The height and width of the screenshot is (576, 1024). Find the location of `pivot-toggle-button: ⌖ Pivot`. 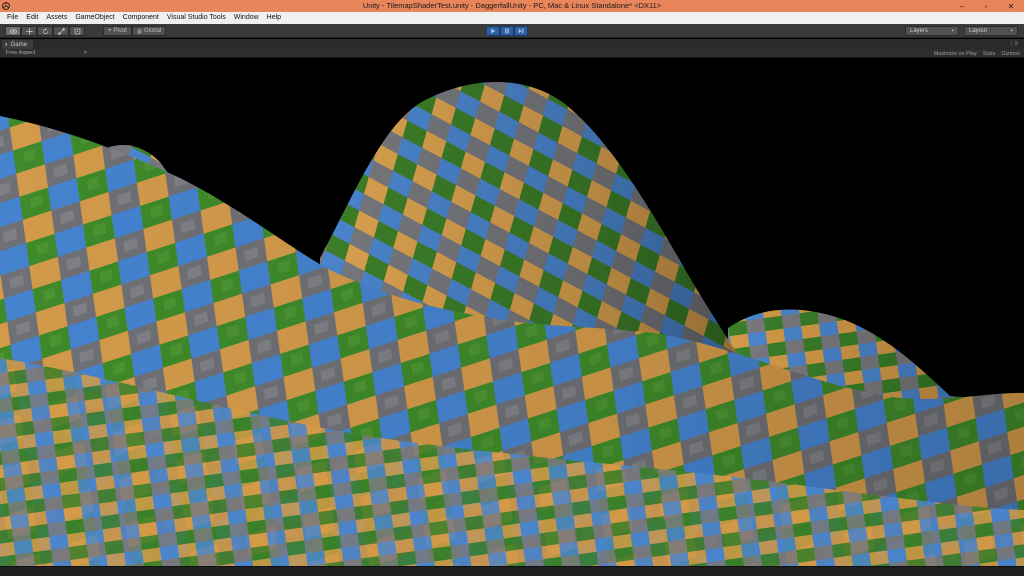

pivot-toggle-button: ⌖ Pivot is located at coordinates (117, 31).